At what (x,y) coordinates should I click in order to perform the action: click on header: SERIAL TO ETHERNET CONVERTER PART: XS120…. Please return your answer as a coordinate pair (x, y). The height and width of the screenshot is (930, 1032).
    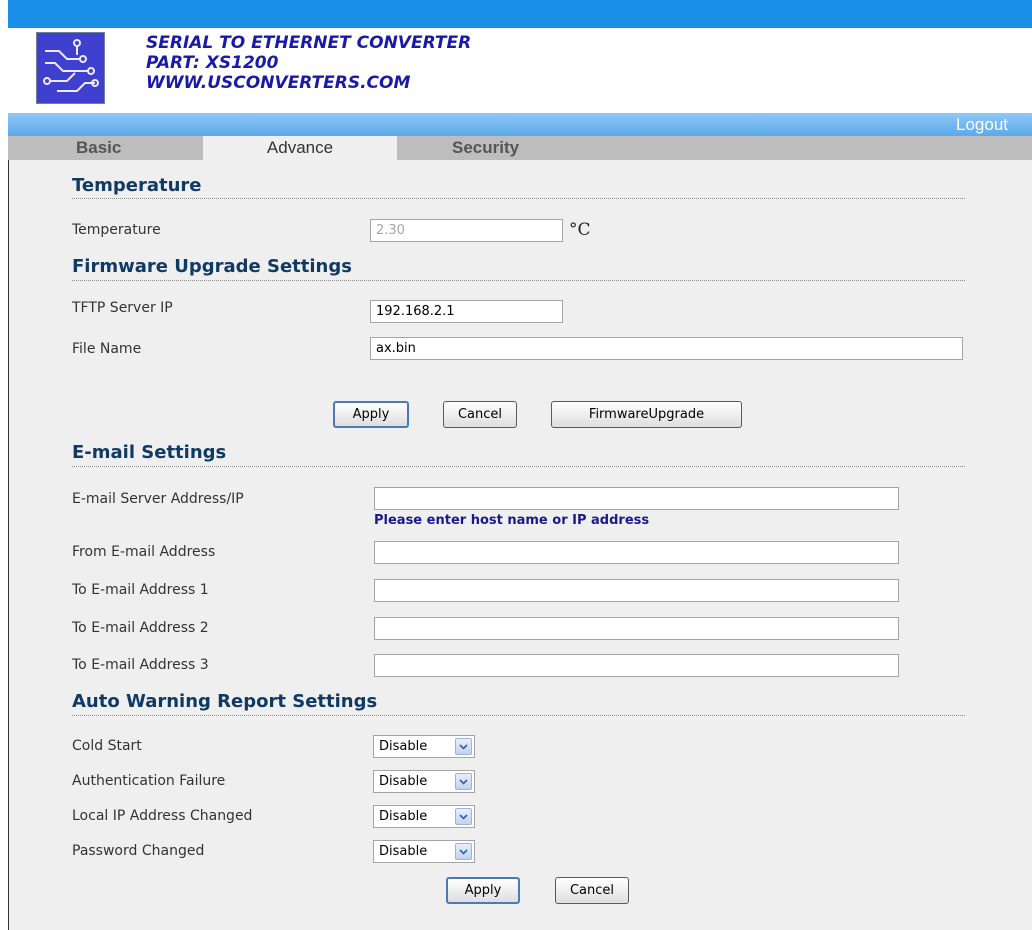
    Looking at the image, I should click on (520, 70).